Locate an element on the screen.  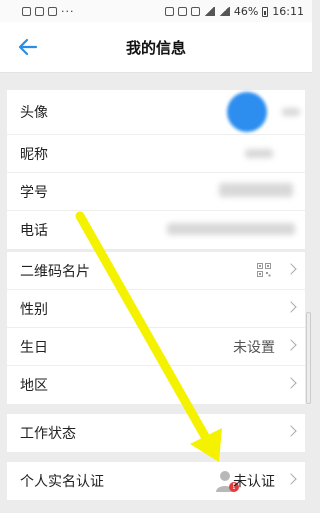
nickname-value is located at coordinates (259, 153).